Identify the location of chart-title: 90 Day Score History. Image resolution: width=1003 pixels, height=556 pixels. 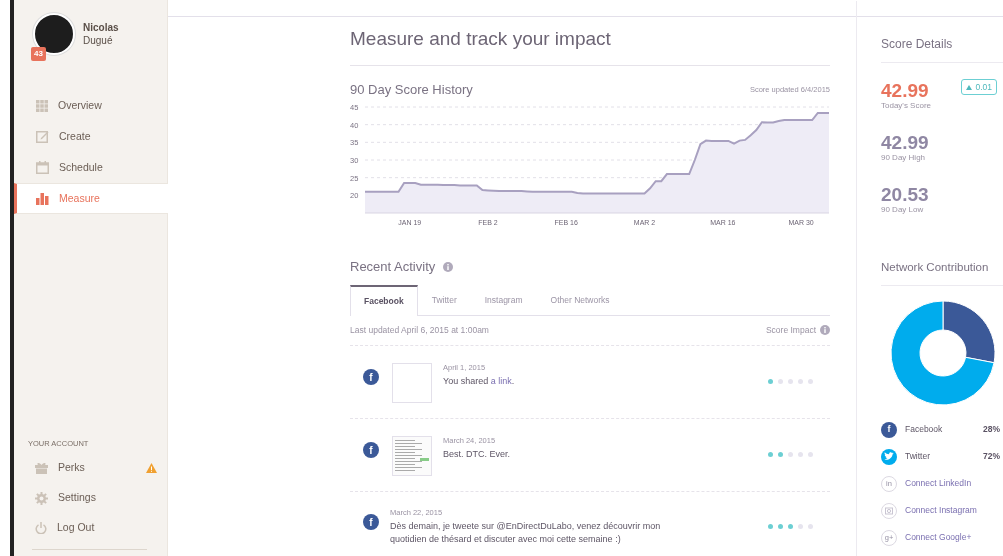
(411, 89).